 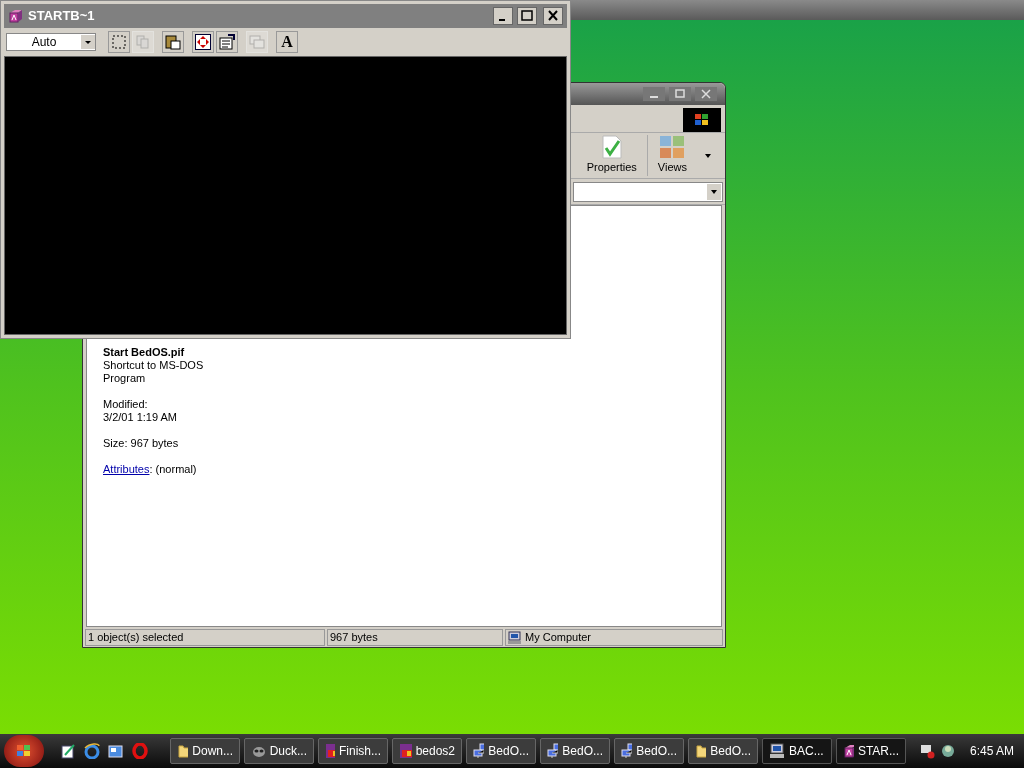 I want to click on status-text: My Computer, so click(x=558, y=637).